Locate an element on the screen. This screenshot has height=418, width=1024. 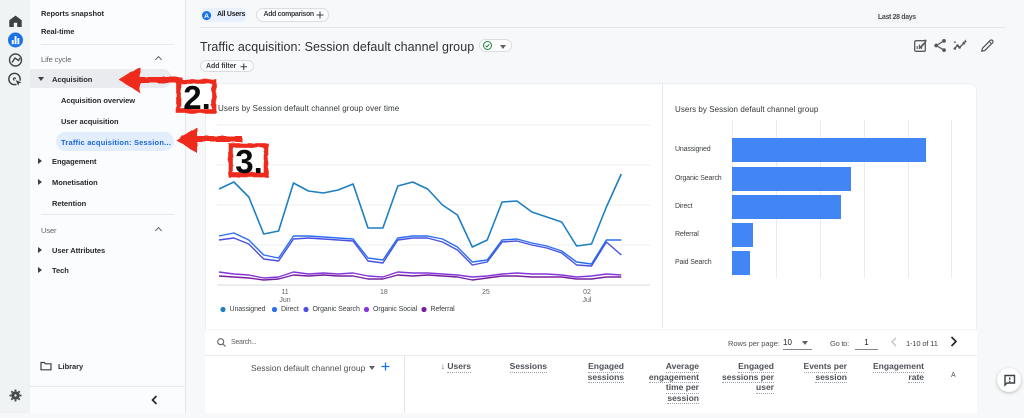
svg-text: 3. is located at coordinates (249, 161).